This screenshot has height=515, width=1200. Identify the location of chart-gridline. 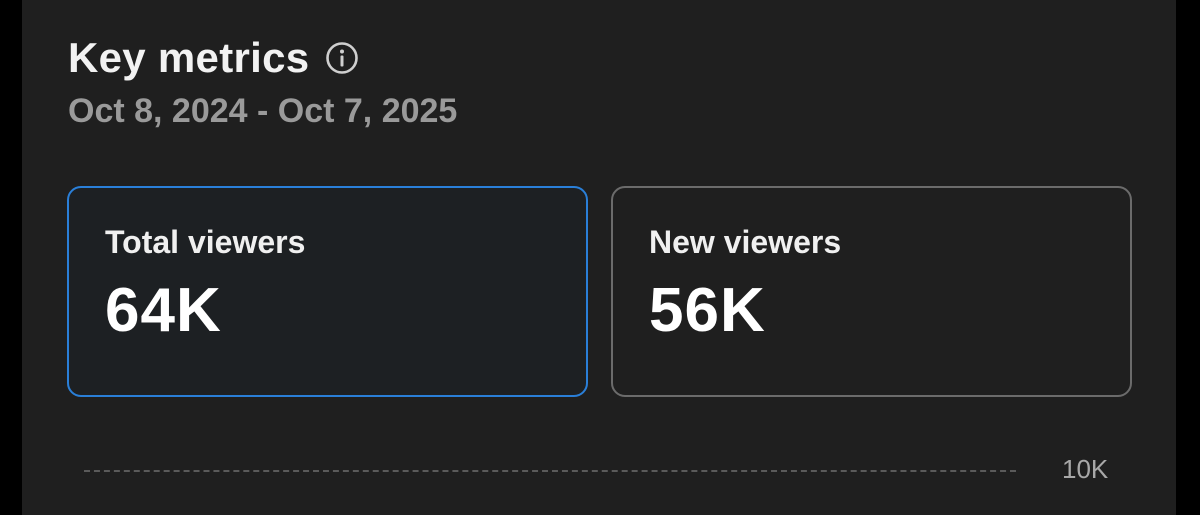
(550, 471).